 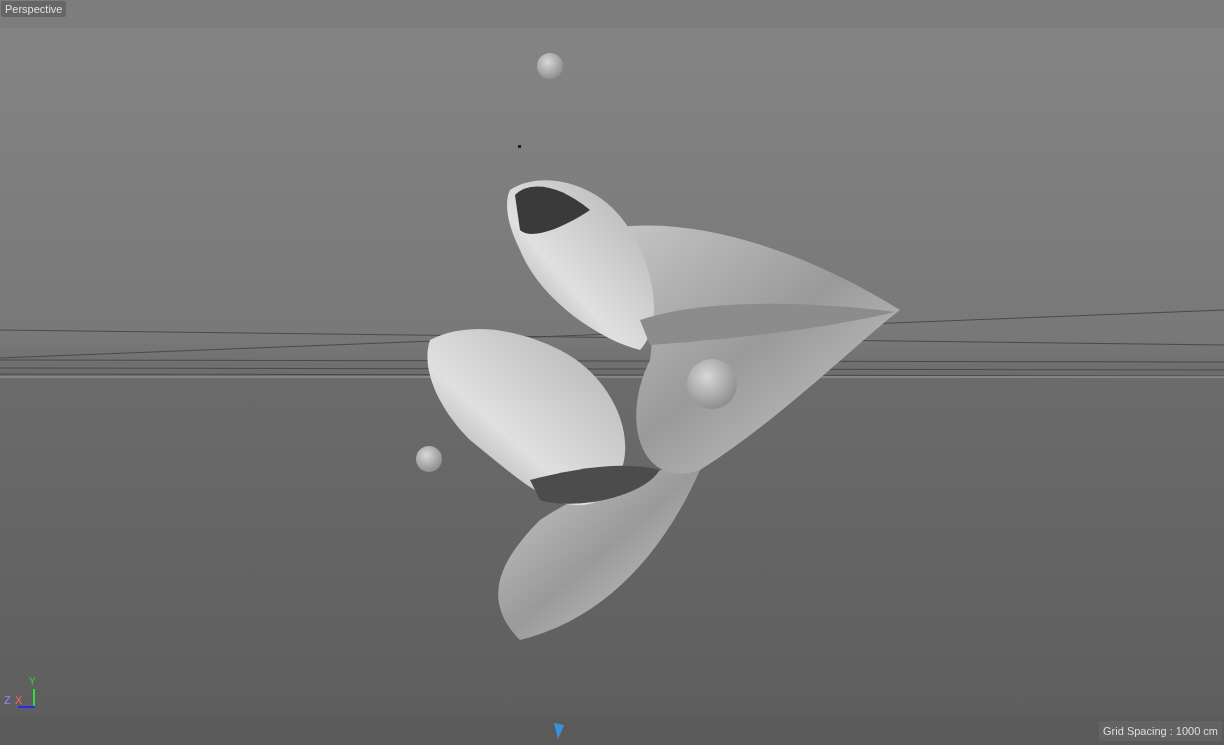 I want to click on camera-label: Perspective, so click(x=34, y=9).